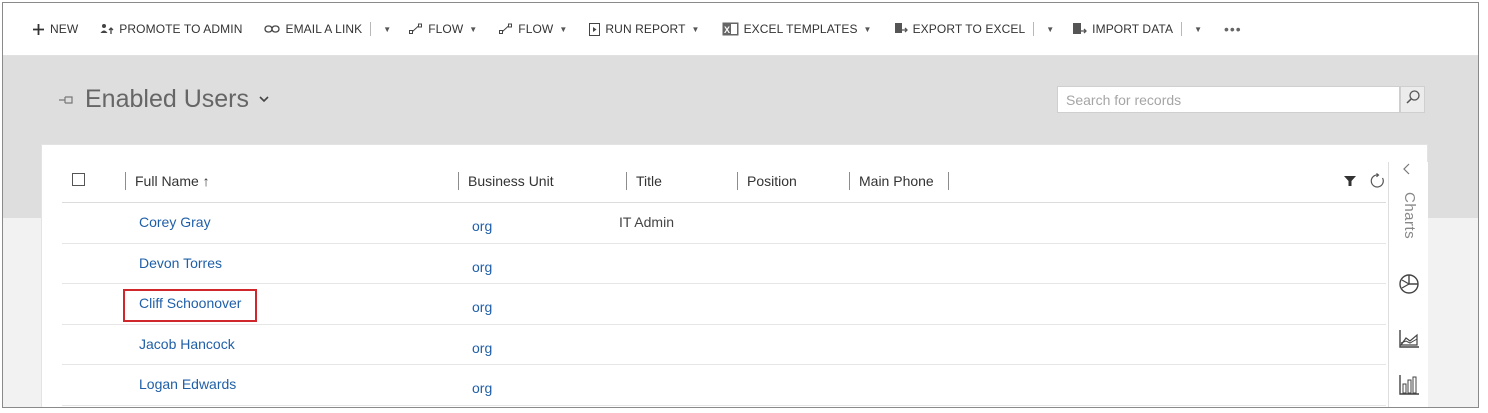 This screenshot has height=413, width=1488. I want to click on export-excel-label: EXPORT TO EXCEL, so click(969, 29).